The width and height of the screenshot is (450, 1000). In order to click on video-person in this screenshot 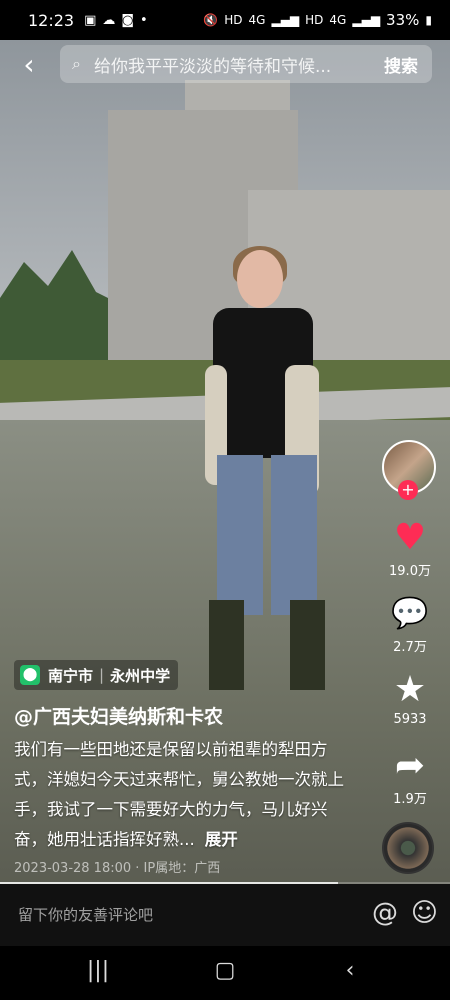, I will do `click(265, 468)`.